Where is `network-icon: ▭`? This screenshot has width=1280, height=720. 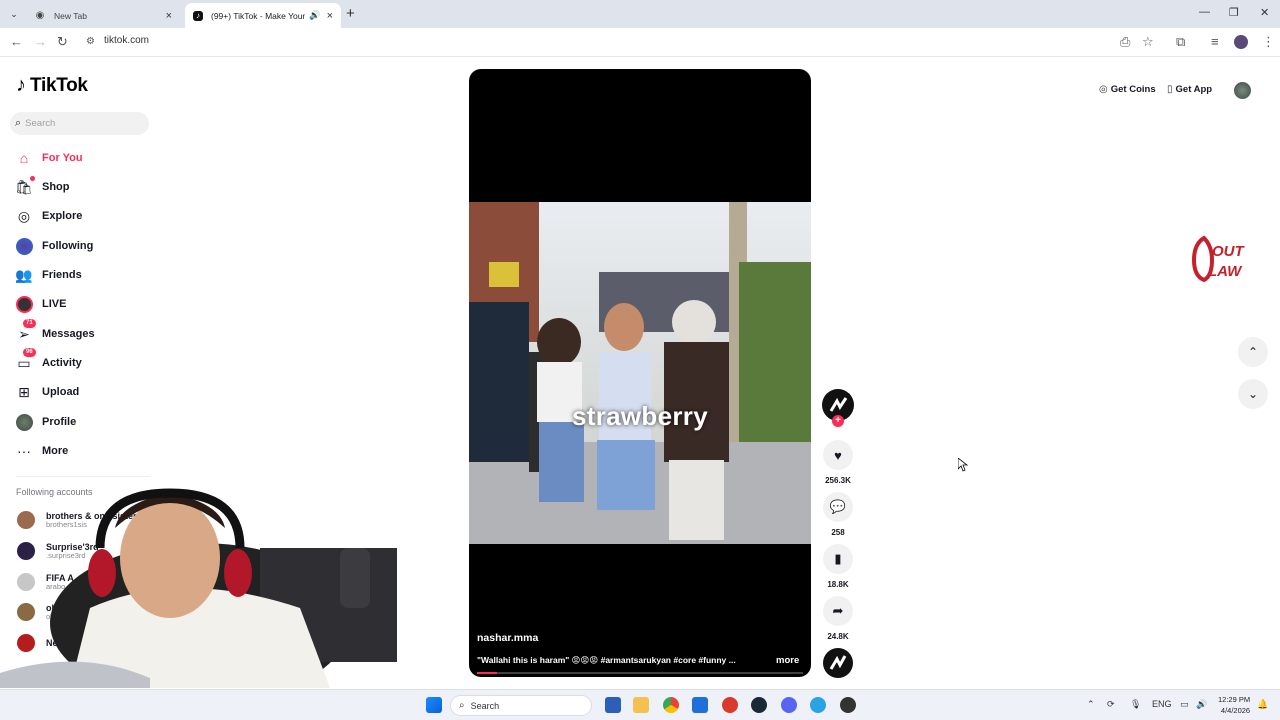
network-icon: ▭ is located at coordinates (1184, 704).